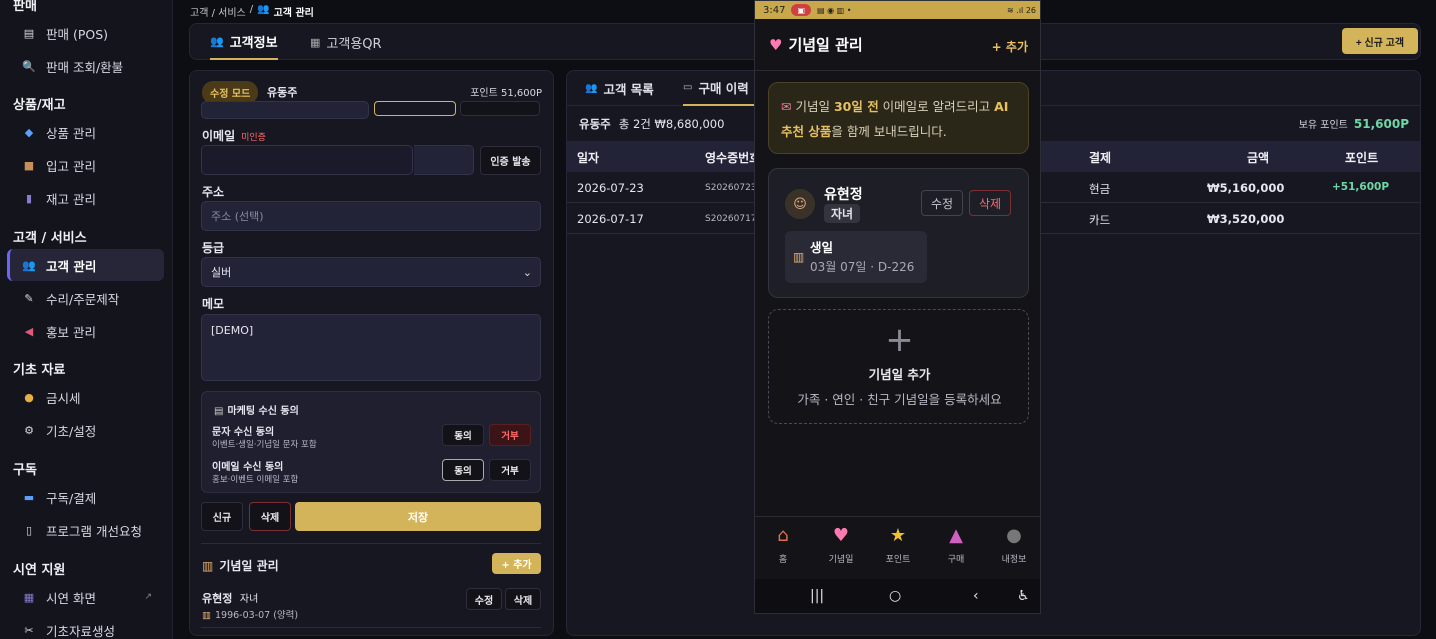 This screenshot has width=1436, height=639. What do you see at coordinates (1014, 545) in the screenshot?
I see `nav-profile: ● 내정보` at bounding box center [1014, 545].